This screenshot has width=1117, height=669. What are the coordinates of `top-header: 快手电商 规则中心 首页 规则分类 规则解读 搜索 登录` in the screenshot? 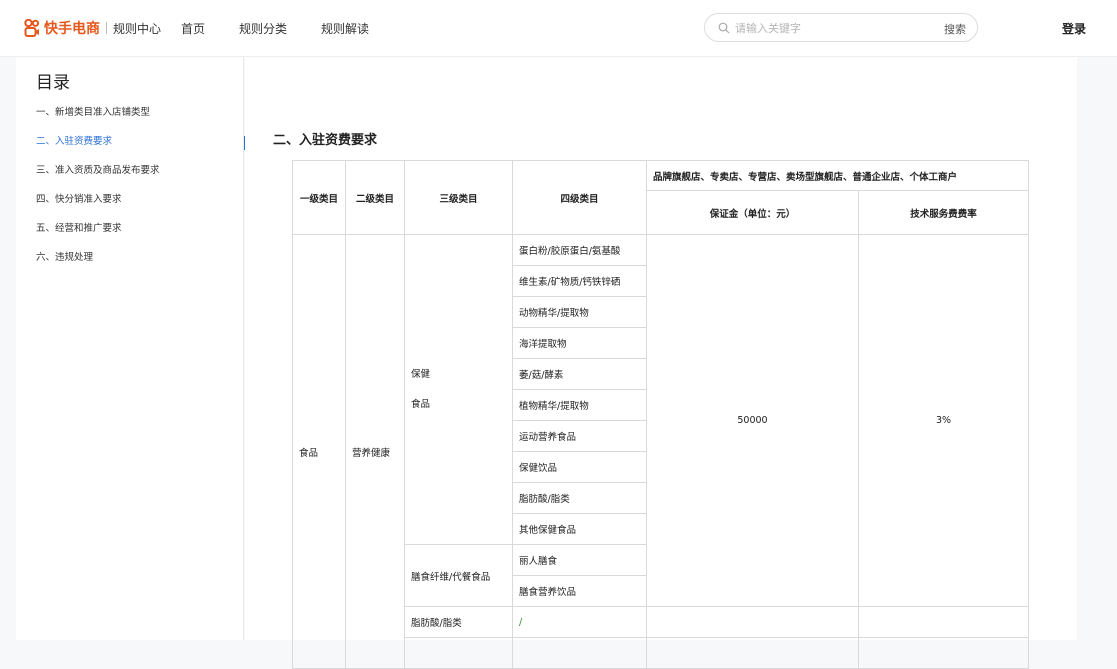 It's located at (558, 28).